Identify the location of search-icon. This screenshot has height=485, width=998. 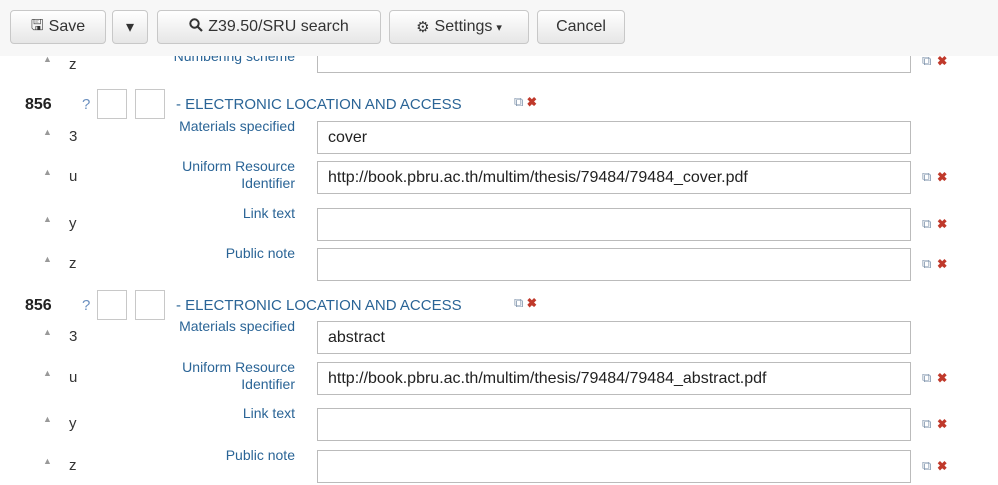
(196, 27).